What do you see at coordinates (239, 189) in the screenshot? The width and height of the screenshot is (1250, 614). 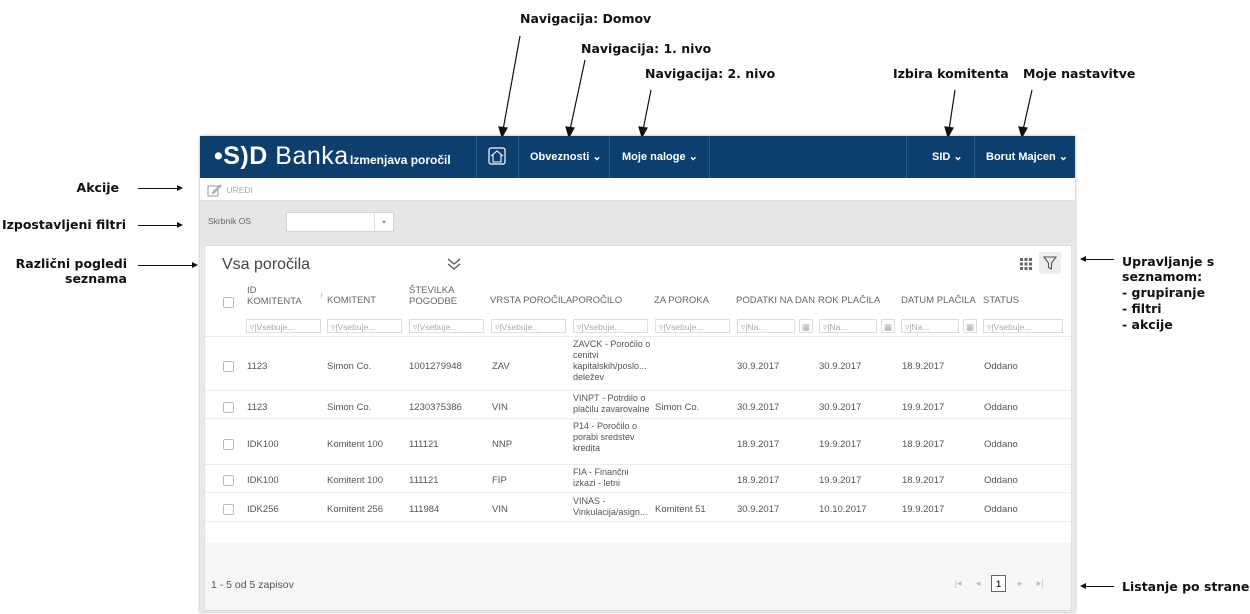 I see `edit-label: UREDI` at bounding box center [239, 189].